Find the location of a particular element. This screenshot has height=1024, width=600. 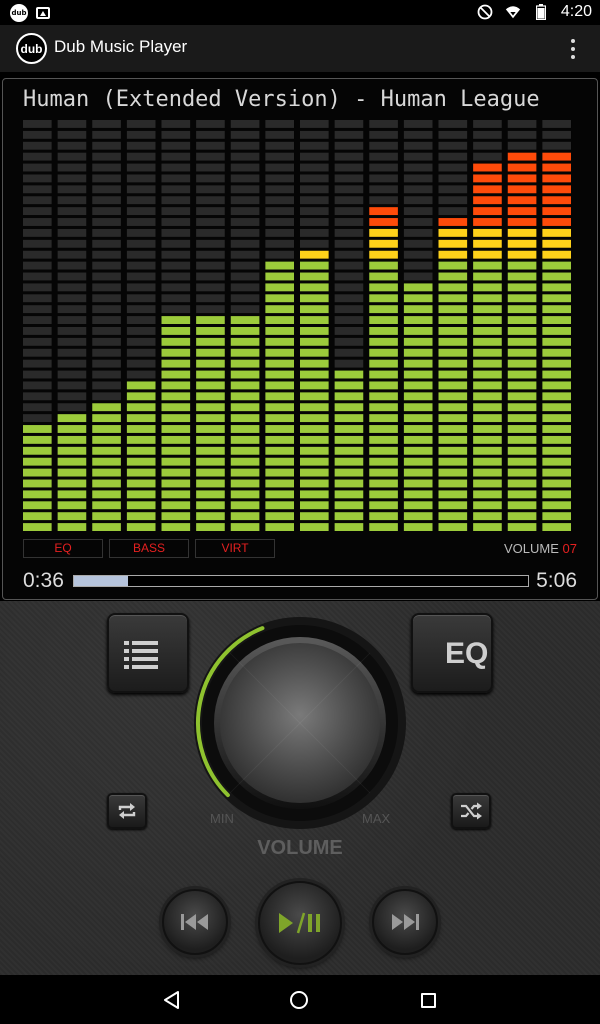

app-title: Dub Music Player is located at coordinates (121, 46).